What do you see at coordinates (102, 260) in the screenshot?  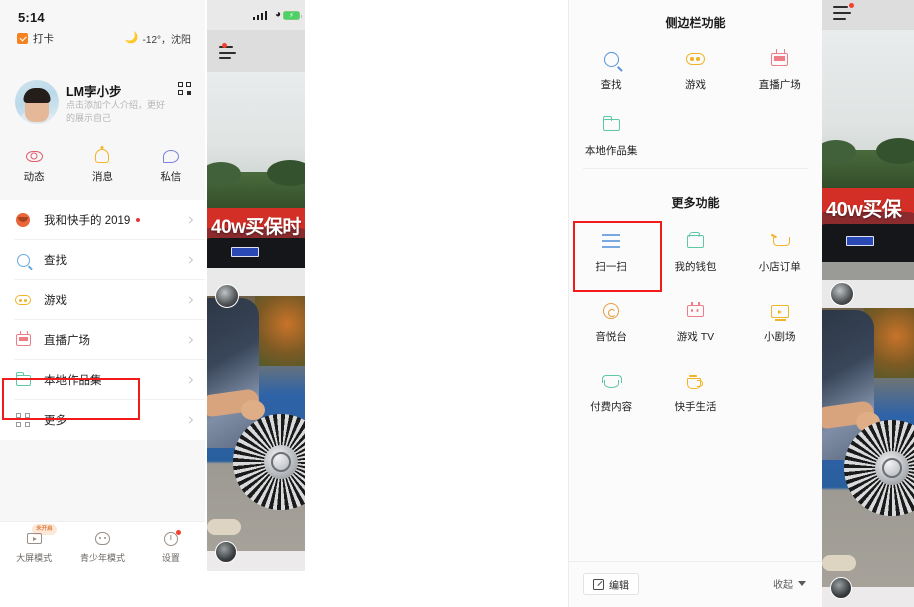 I see `sidebar-item-search: 查找` at bounding box center [102, 260].